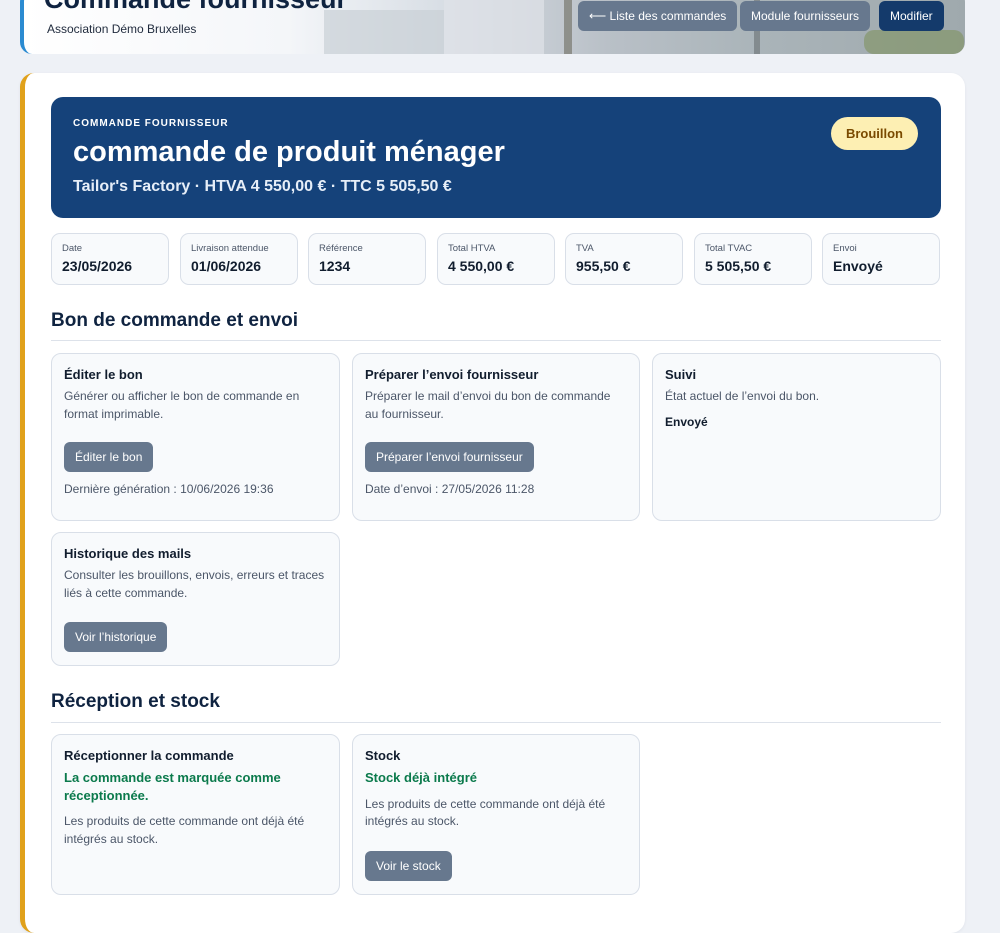 The width and height of the screenshot is (1000, 933). Describe the element at coordinates (421, 777) in the screenshot. I see `stock-status: Stock déjà intégré` at that location.